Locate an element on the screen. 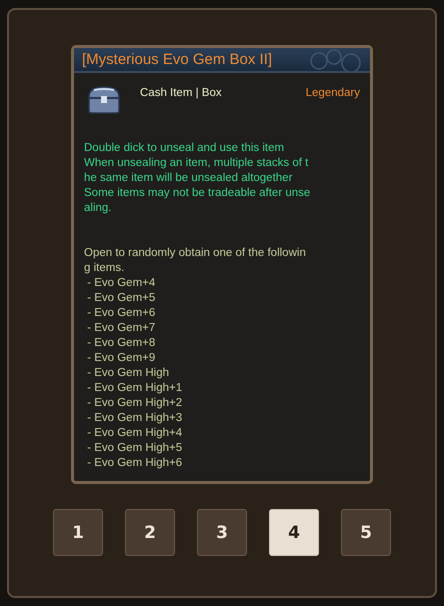 The height and width of the screenshot is (606, 444). contents-line: Open to randomly obtain one of the followin is located at coordinates (195, 253).